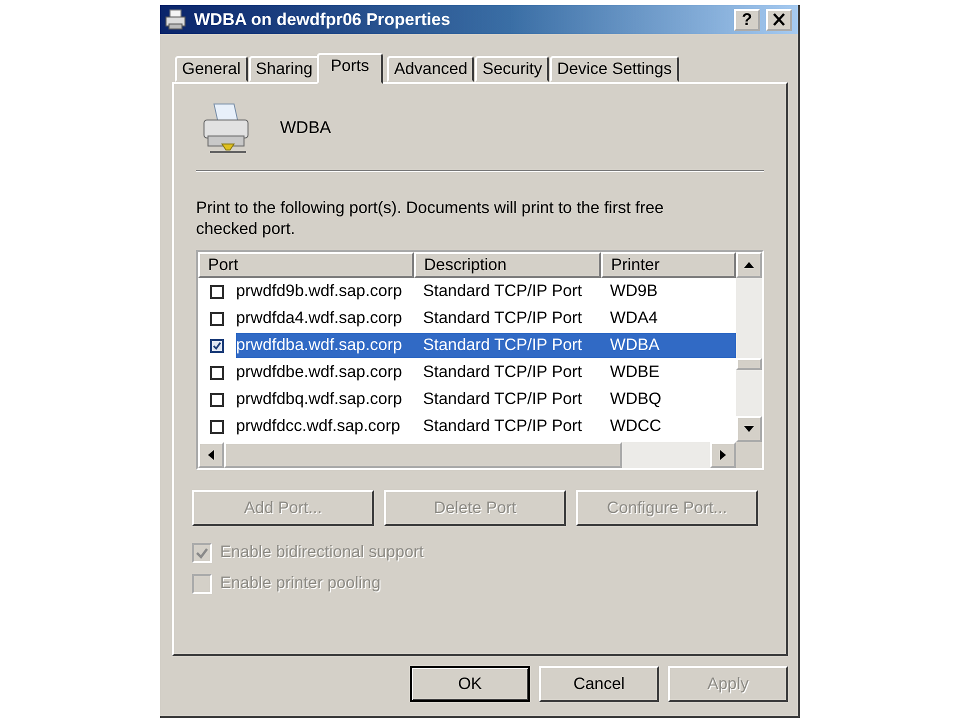 The width and height of the screenshot is (960, 720). What do you see at coordinates (633, 318) in the screenshot?
I see `table-cell-text: WDA4` at bounding box center [633, 318].